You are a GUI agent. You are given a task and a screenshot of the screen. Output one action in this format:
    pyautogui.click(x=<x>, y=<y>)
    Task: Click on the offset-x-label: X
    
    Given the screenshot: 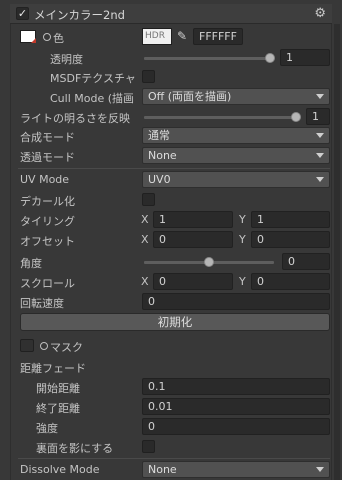 What is the action you would take?
    pyautogui.click(x=145, y=239)
    